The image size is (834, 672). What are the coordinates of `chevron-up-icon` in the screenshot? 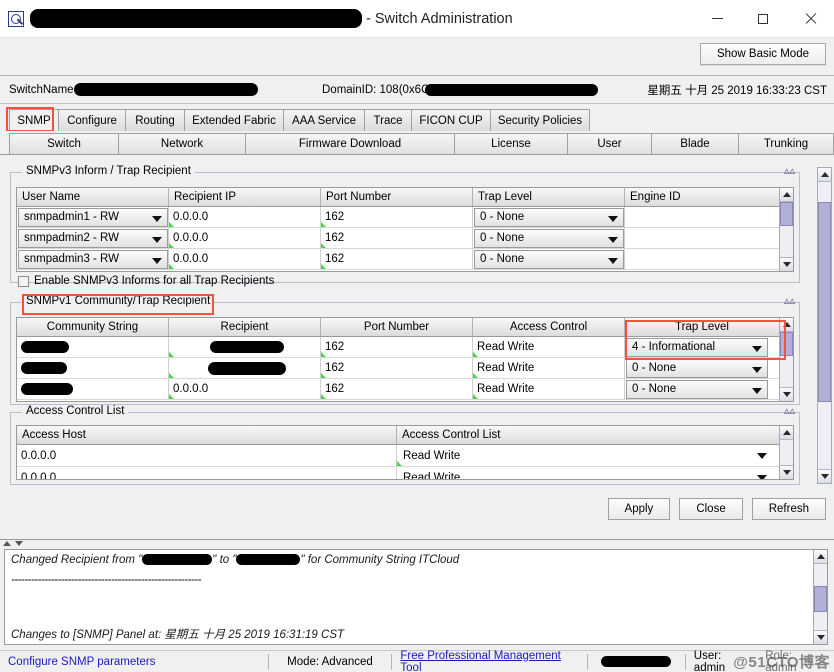 It's located at (7, 543).